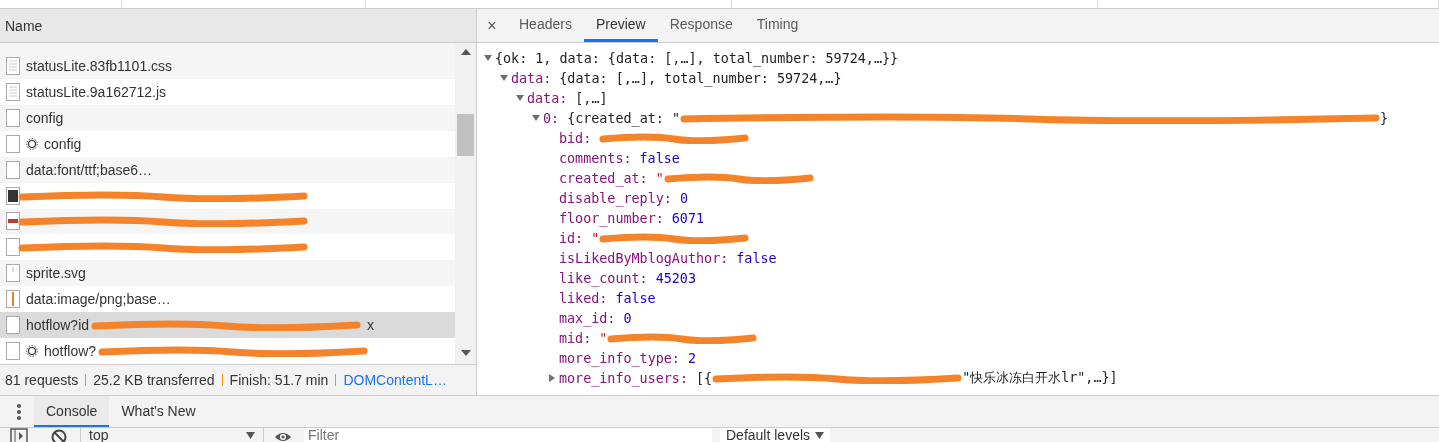 The width and height of the screenshot is (1439, 442). Describe the element at coordinates (59, 435) in the screenshot. I see `clear-console-icon` at that location.